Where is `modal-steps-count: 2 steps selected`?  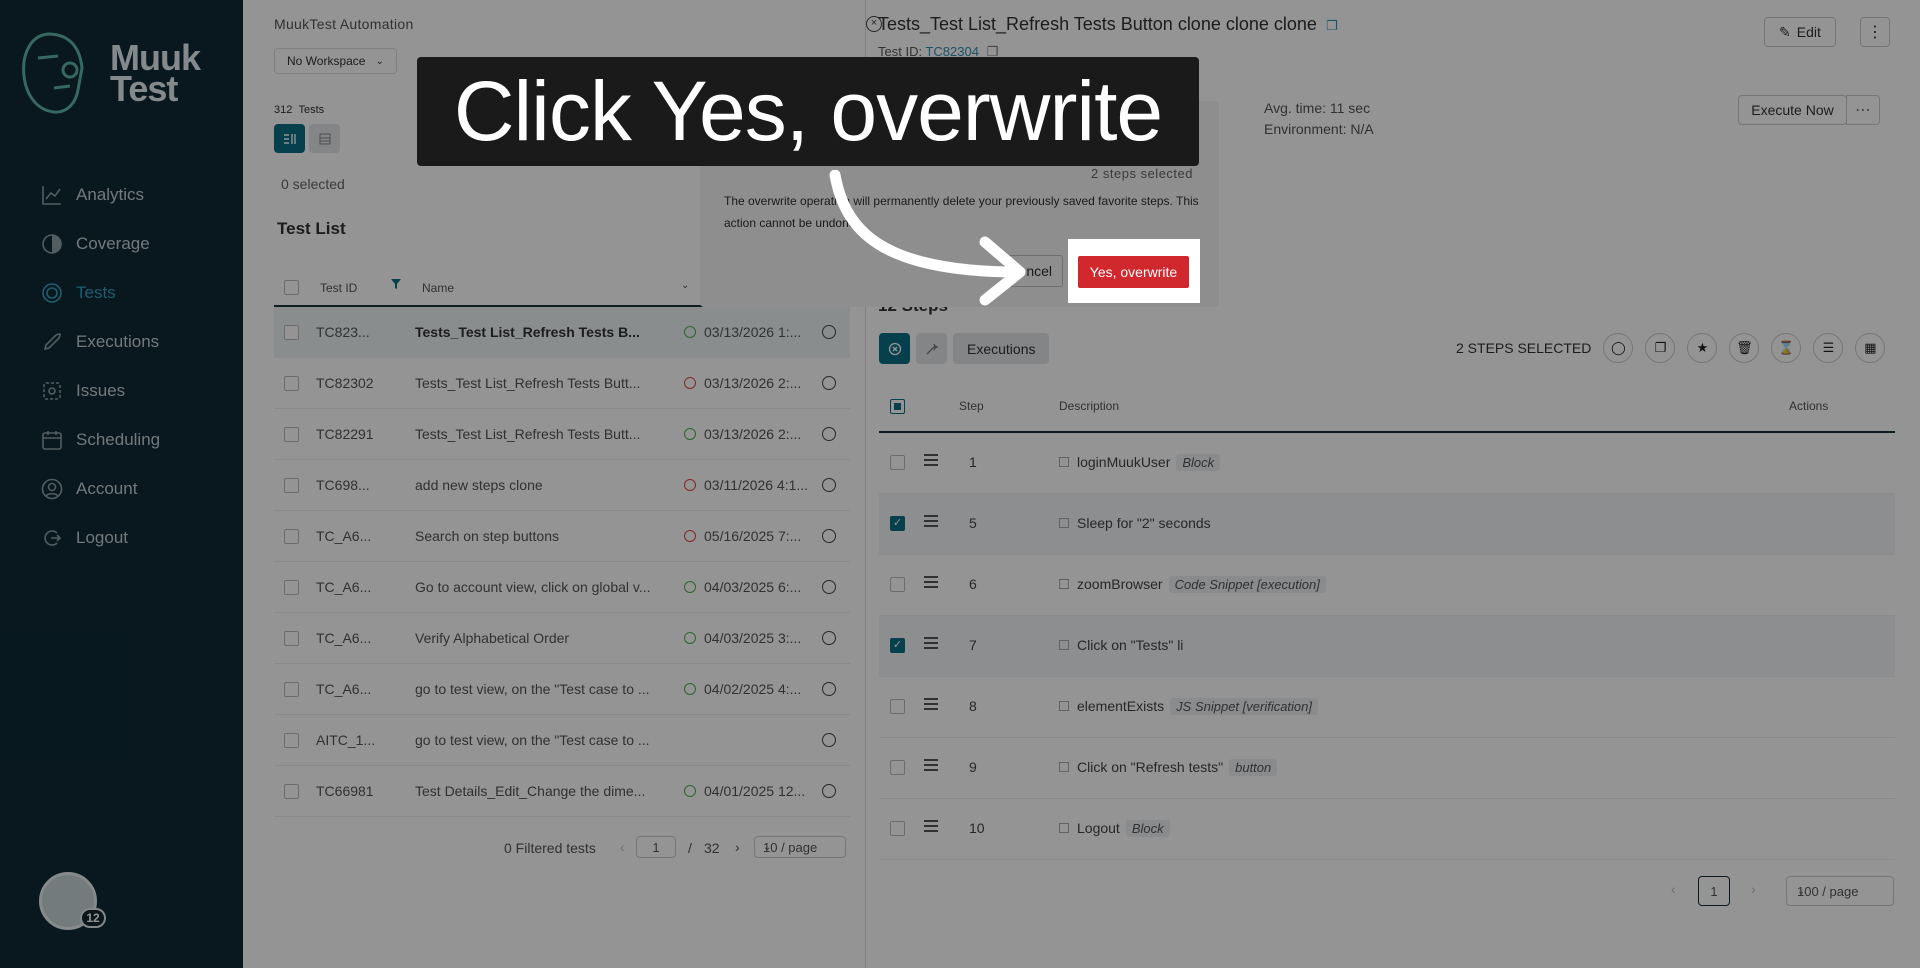
modal-steps-count: 2 steps selected is located at coordinates (1142, 173).